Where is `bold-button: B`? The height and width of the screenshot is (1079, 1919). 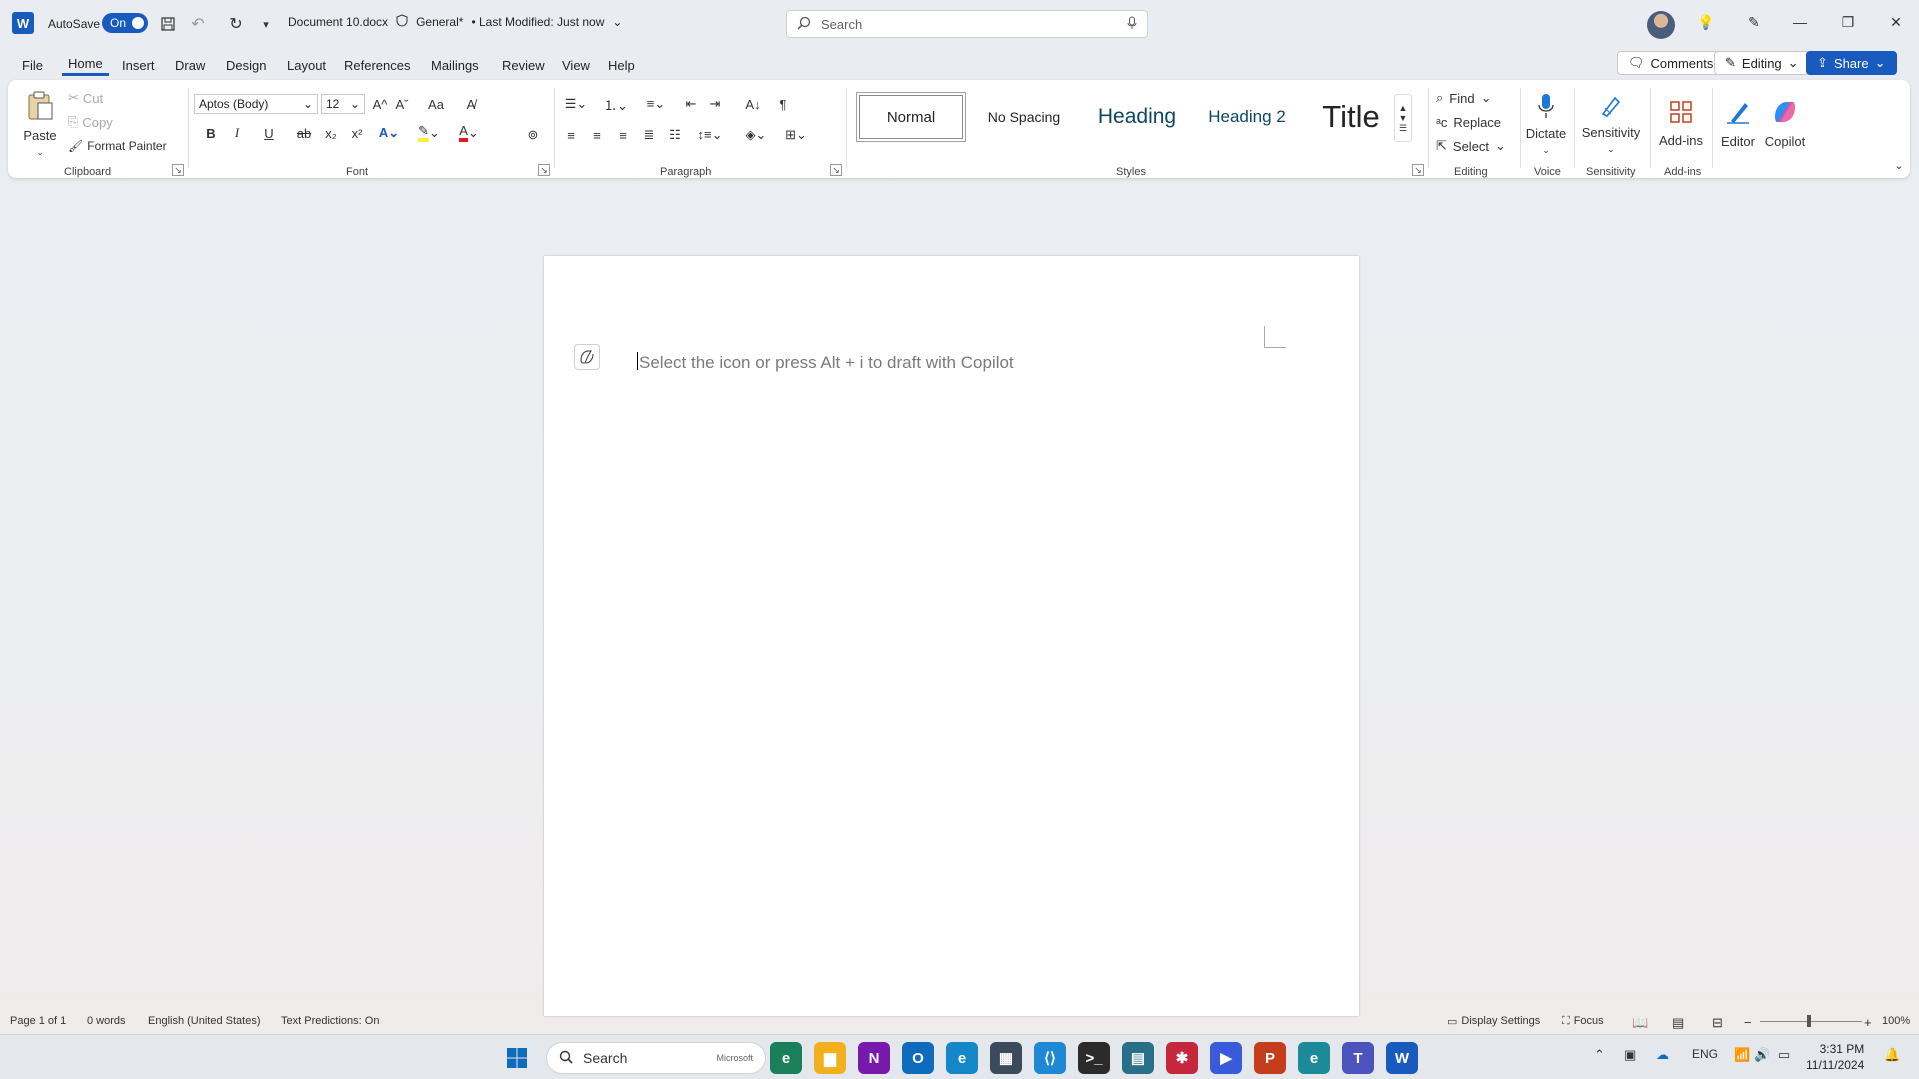
bold-button: B is located at coordinates (211, 133).